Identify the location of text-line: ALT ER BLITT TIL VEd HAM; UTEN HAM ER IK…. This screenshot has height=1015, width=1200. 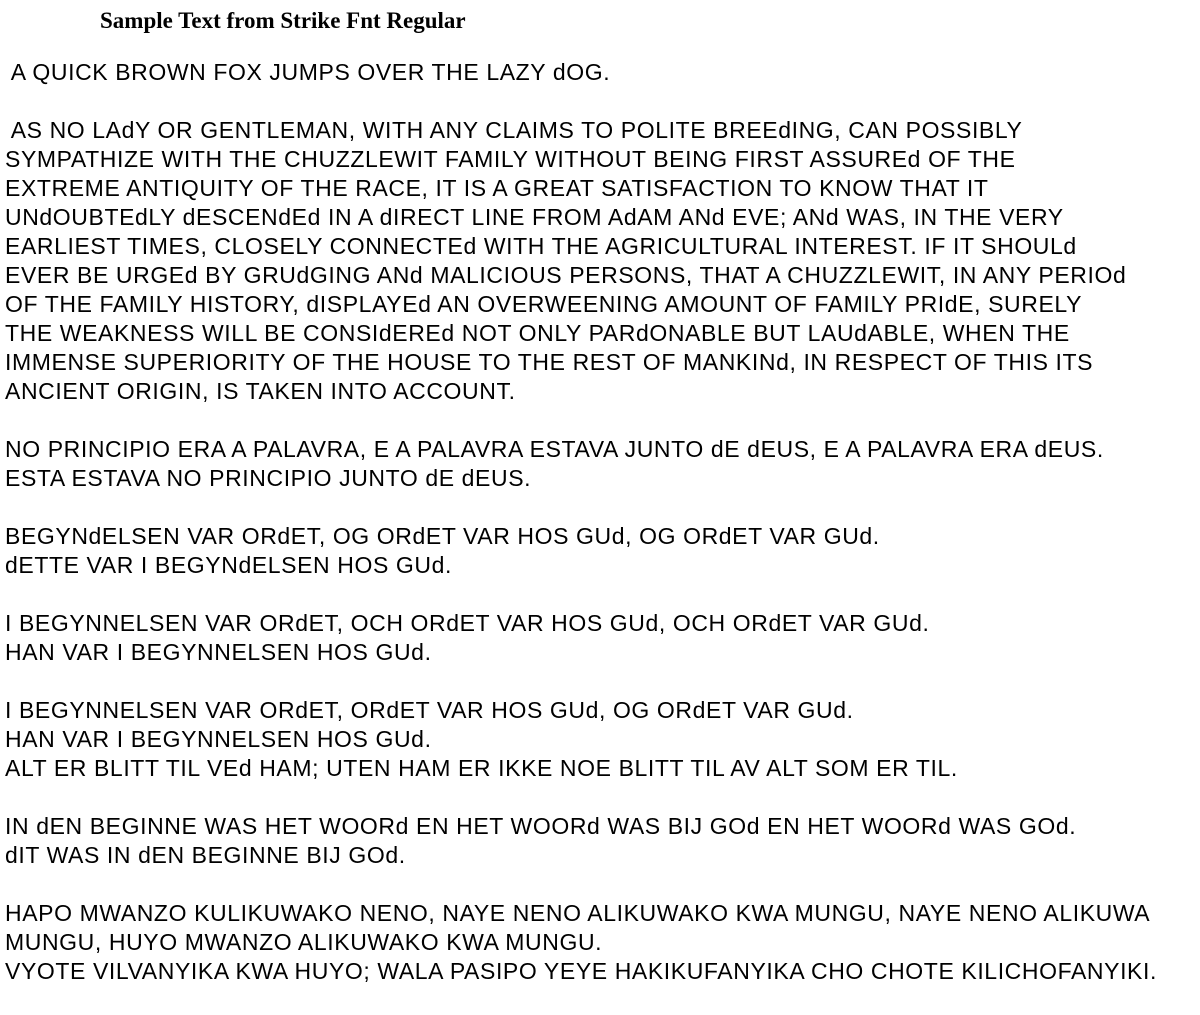
(481, 768).